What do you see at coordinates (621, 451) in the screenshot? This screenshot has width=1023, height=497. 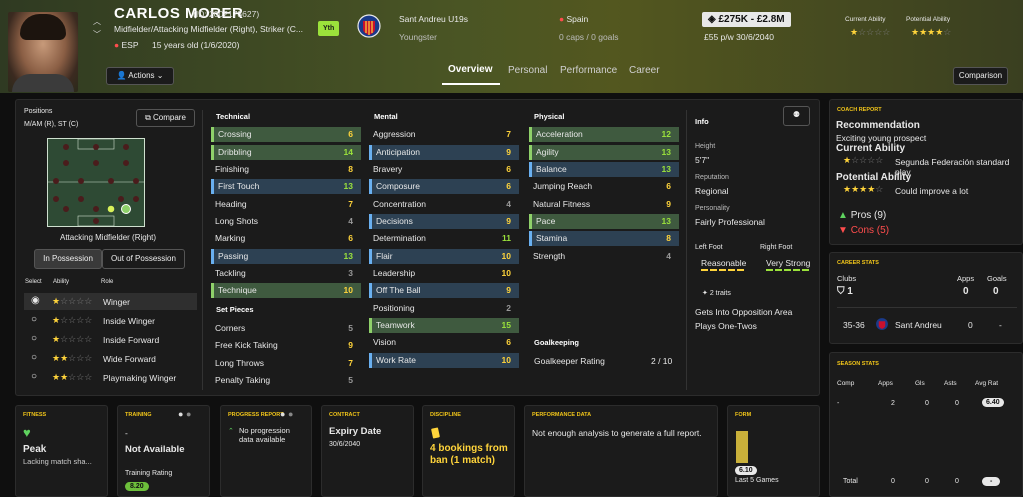 I see `performance-data-card` at bounding box center [621, 451].